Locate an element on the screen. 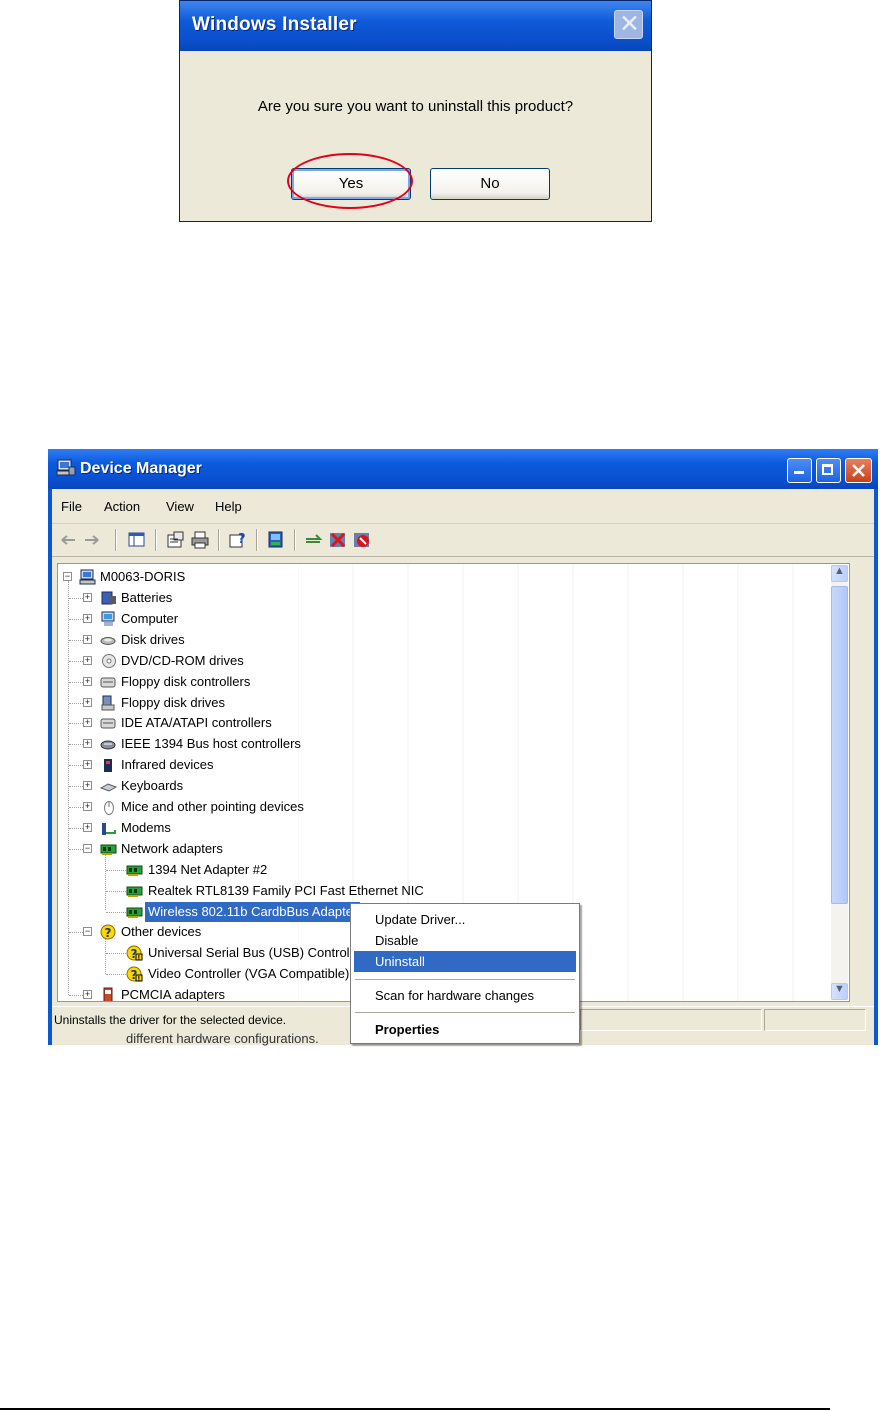  tree-item-label: Universal Serial Bus (USB) Controller is located at coordinates (256, 953).